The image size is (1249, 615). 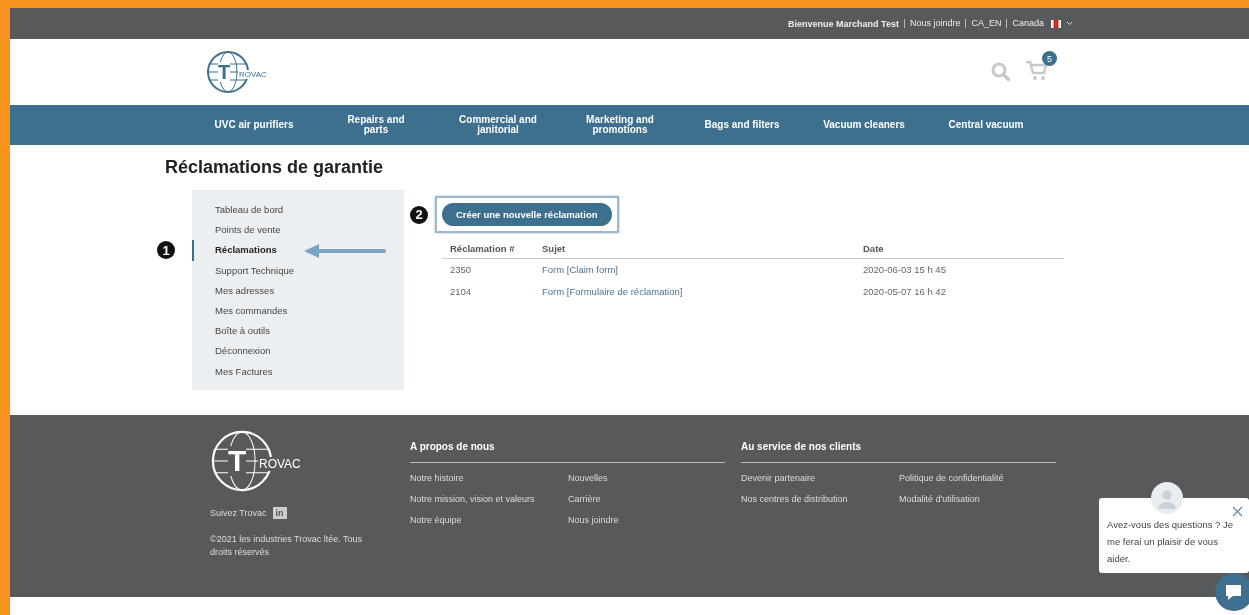 What do you see at coordinates (843, 23) in the screenshot?
I see `welcome-text: Bienvenue Marchand Test` at bounding box center [843, 23].